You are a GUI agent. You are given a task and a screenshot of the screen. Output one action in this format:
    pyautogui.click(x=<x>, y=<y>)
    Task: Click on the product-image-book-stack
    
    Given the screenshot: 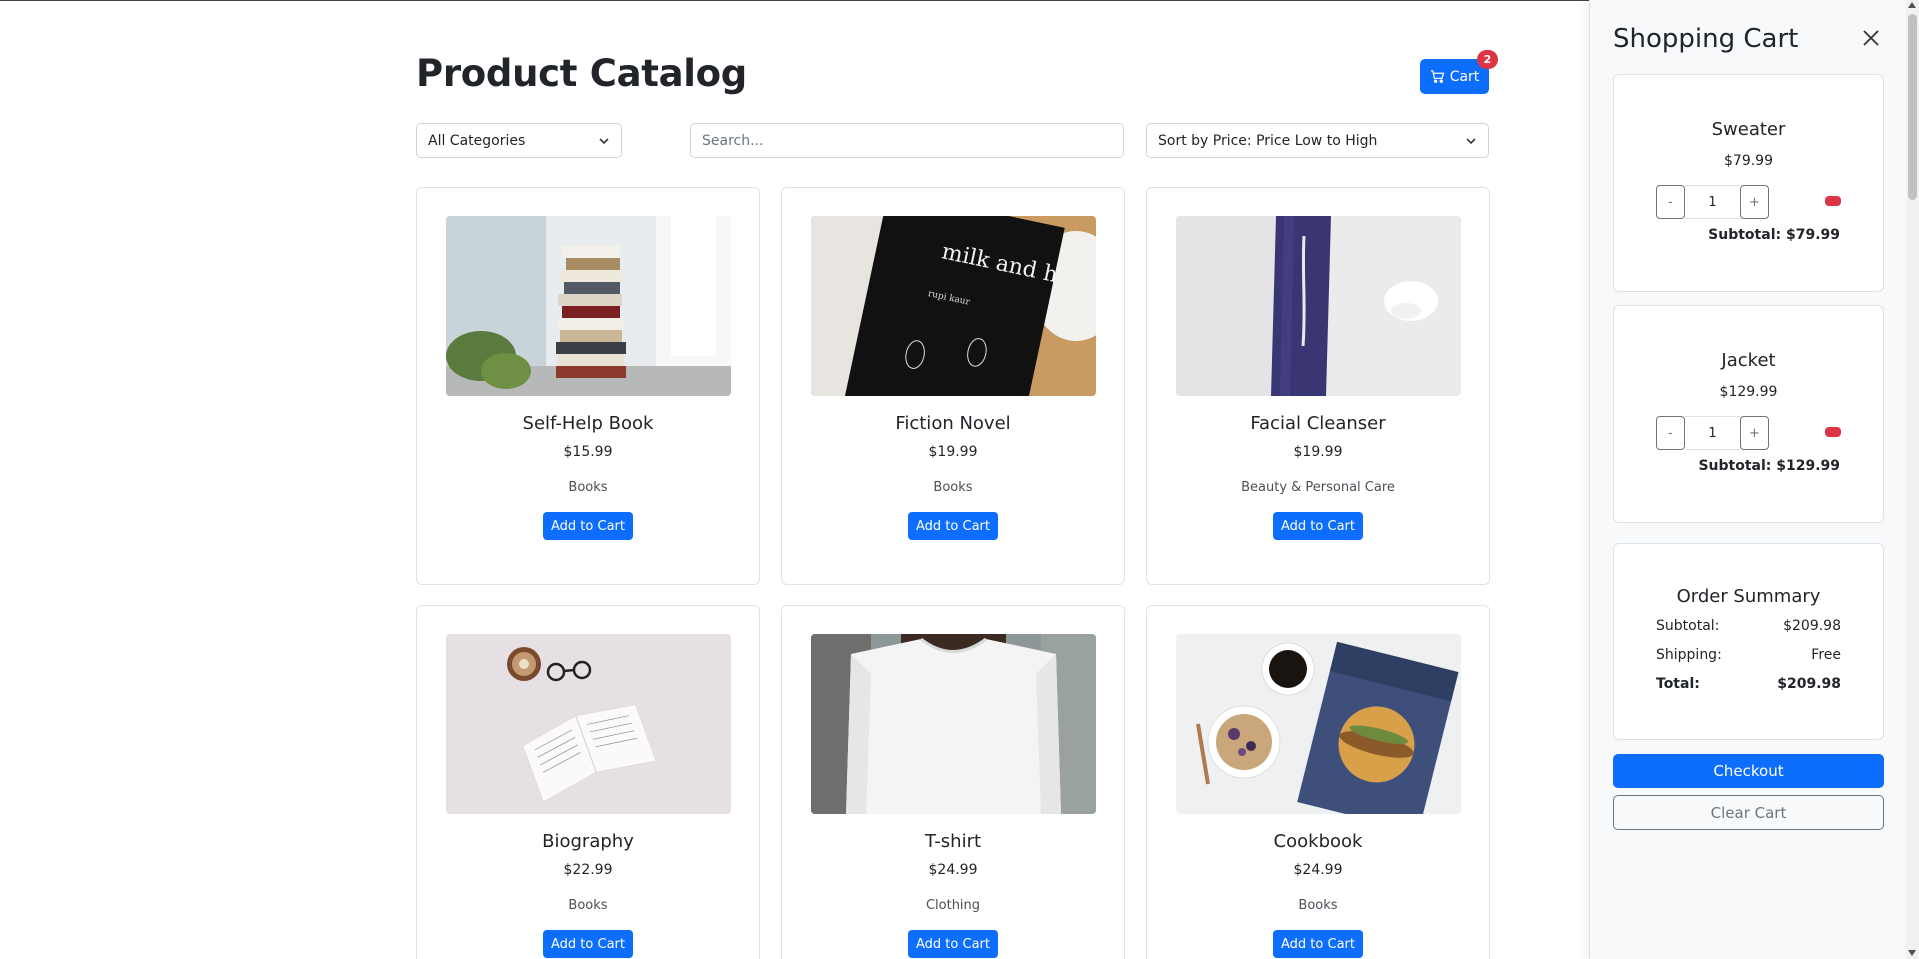 What is the action you would take?
    pyautogui.click(x=588, y=306)
    